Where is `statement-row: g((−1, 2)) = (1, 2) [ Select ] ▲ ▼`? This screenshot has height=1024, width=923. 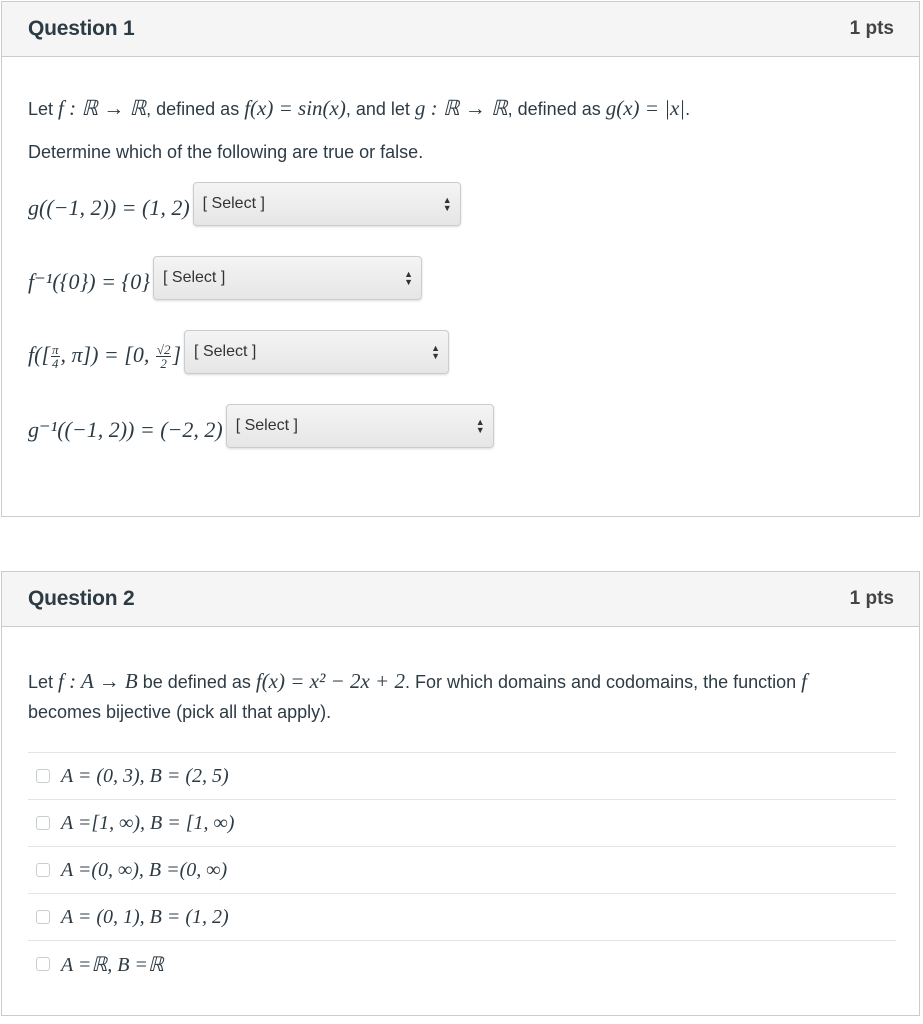 statement-row: g((−1, 2)) = (1, 2) [ Select ] ▲ ▼ is located at coordinates (244, 206).